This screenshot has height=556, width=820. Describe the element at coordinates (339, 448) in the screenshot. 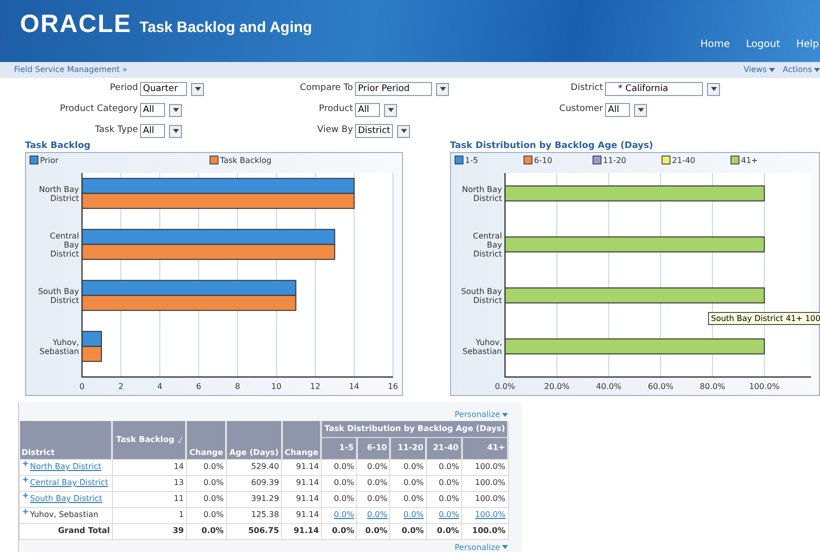

I see `column-header: 1-5` at that location.